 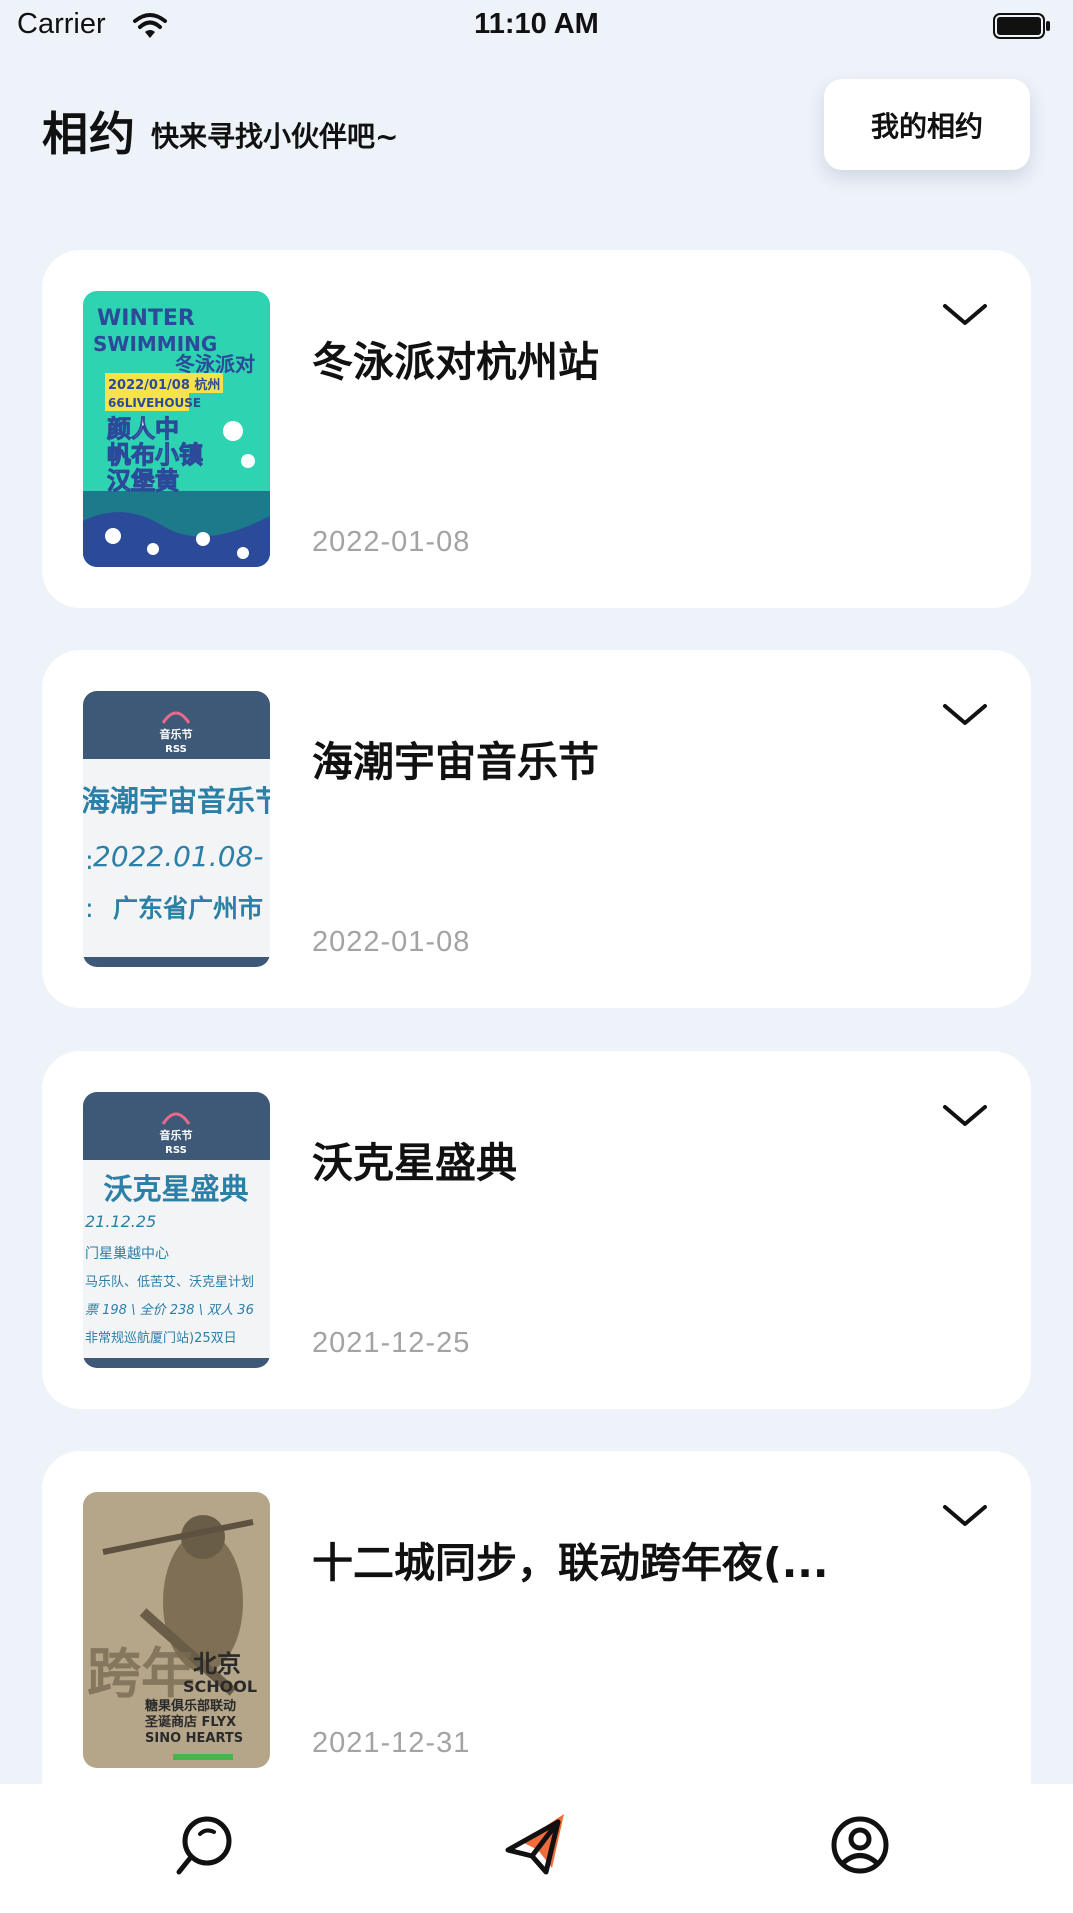 I want to click on page-subtitle: 快来寻找小伙伴吧~, so click(x=275, y=136).